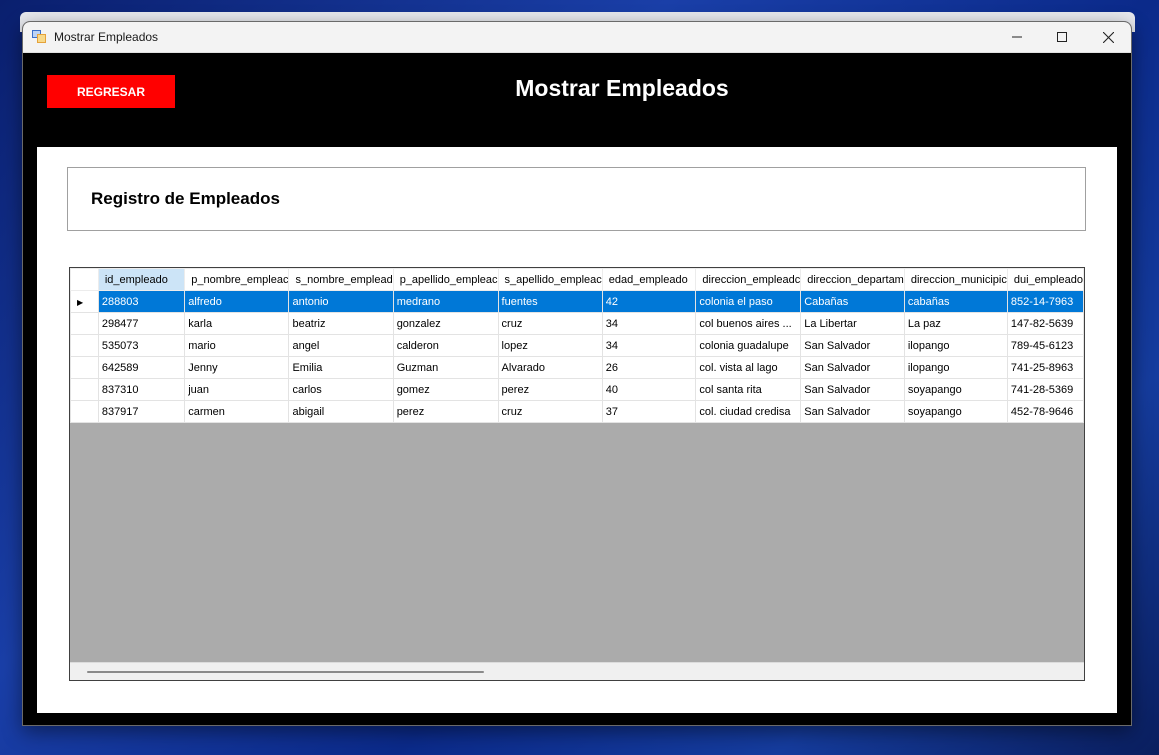  Describe the element at coordinates (1045, 301) in the screenshot. I see `cell-dui-empleado: 852-14-7963` at that location.